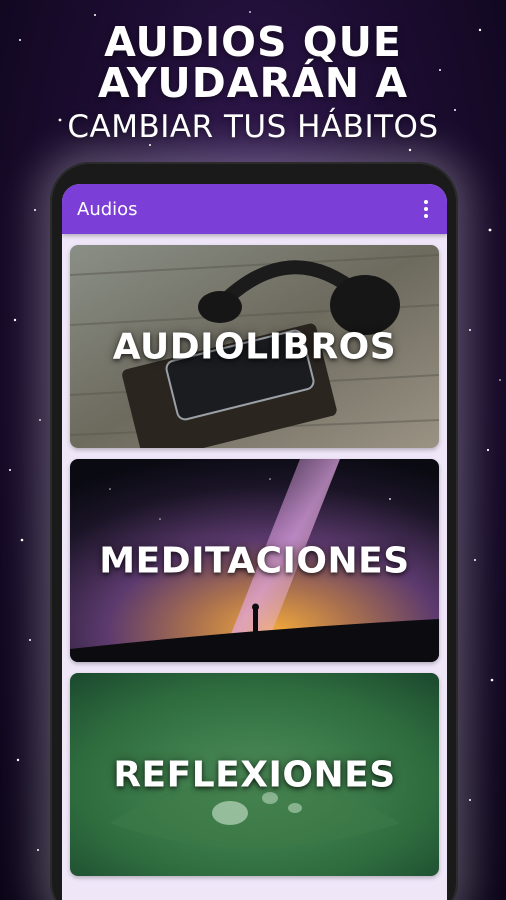  What do you see at coordinates (107, 209) in the screenshot?
I see `app-title: Audios` at bounding box center [107, 209].